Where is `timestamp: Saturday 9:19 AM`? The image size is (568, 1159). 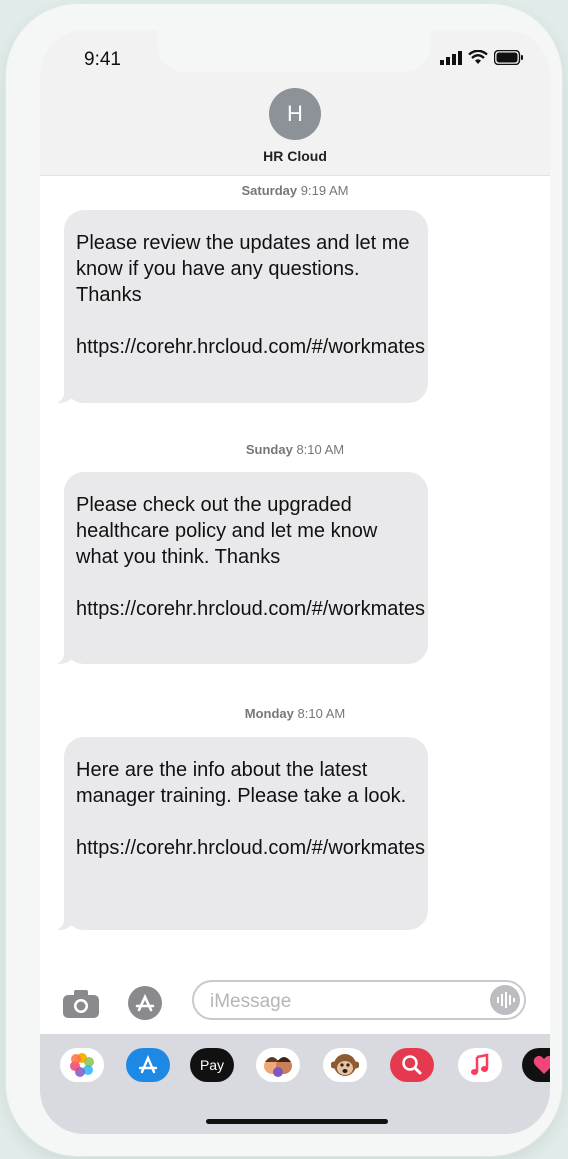
timestamp: Saturday 9:19 AM is located at coordinates (295, 190).